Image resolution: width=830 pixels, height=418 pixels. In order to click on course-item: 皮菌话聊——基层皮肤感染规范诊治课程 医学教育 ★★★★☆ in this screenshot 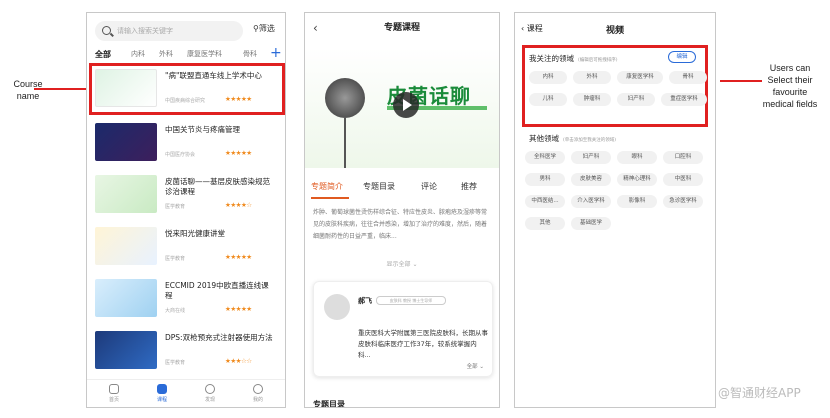, I will do `click(185, 195)`.